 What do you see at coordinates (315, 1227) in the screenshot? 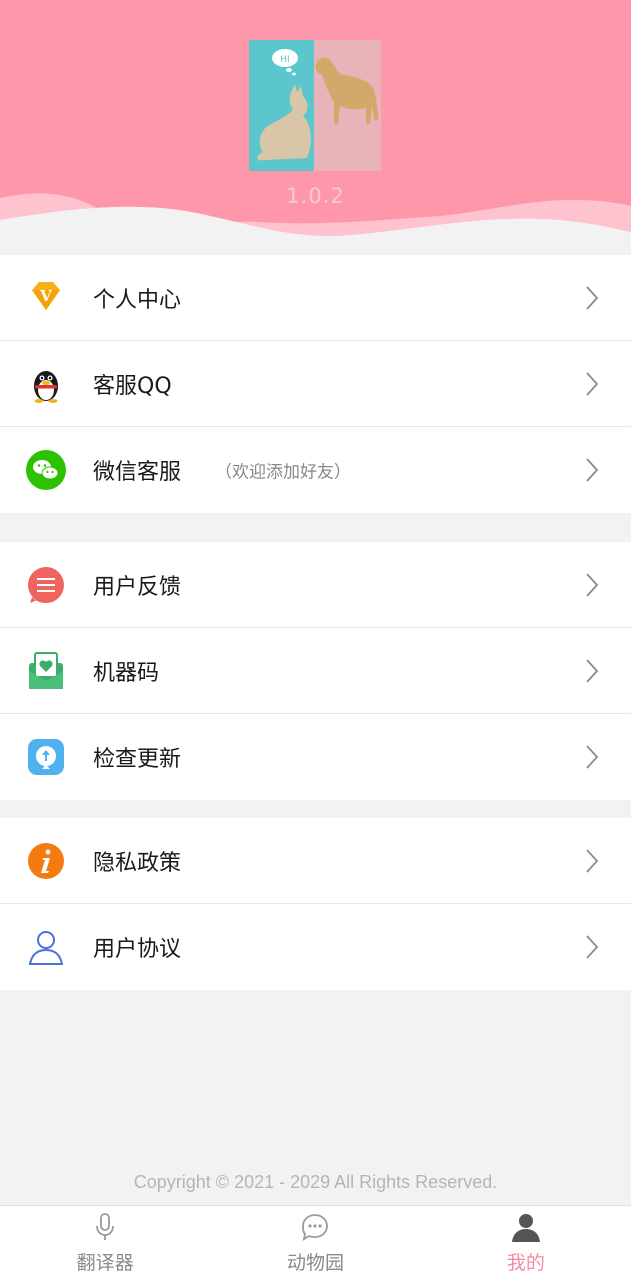
I see `chat-bubble-icon` at bounding box center [315, 1227].